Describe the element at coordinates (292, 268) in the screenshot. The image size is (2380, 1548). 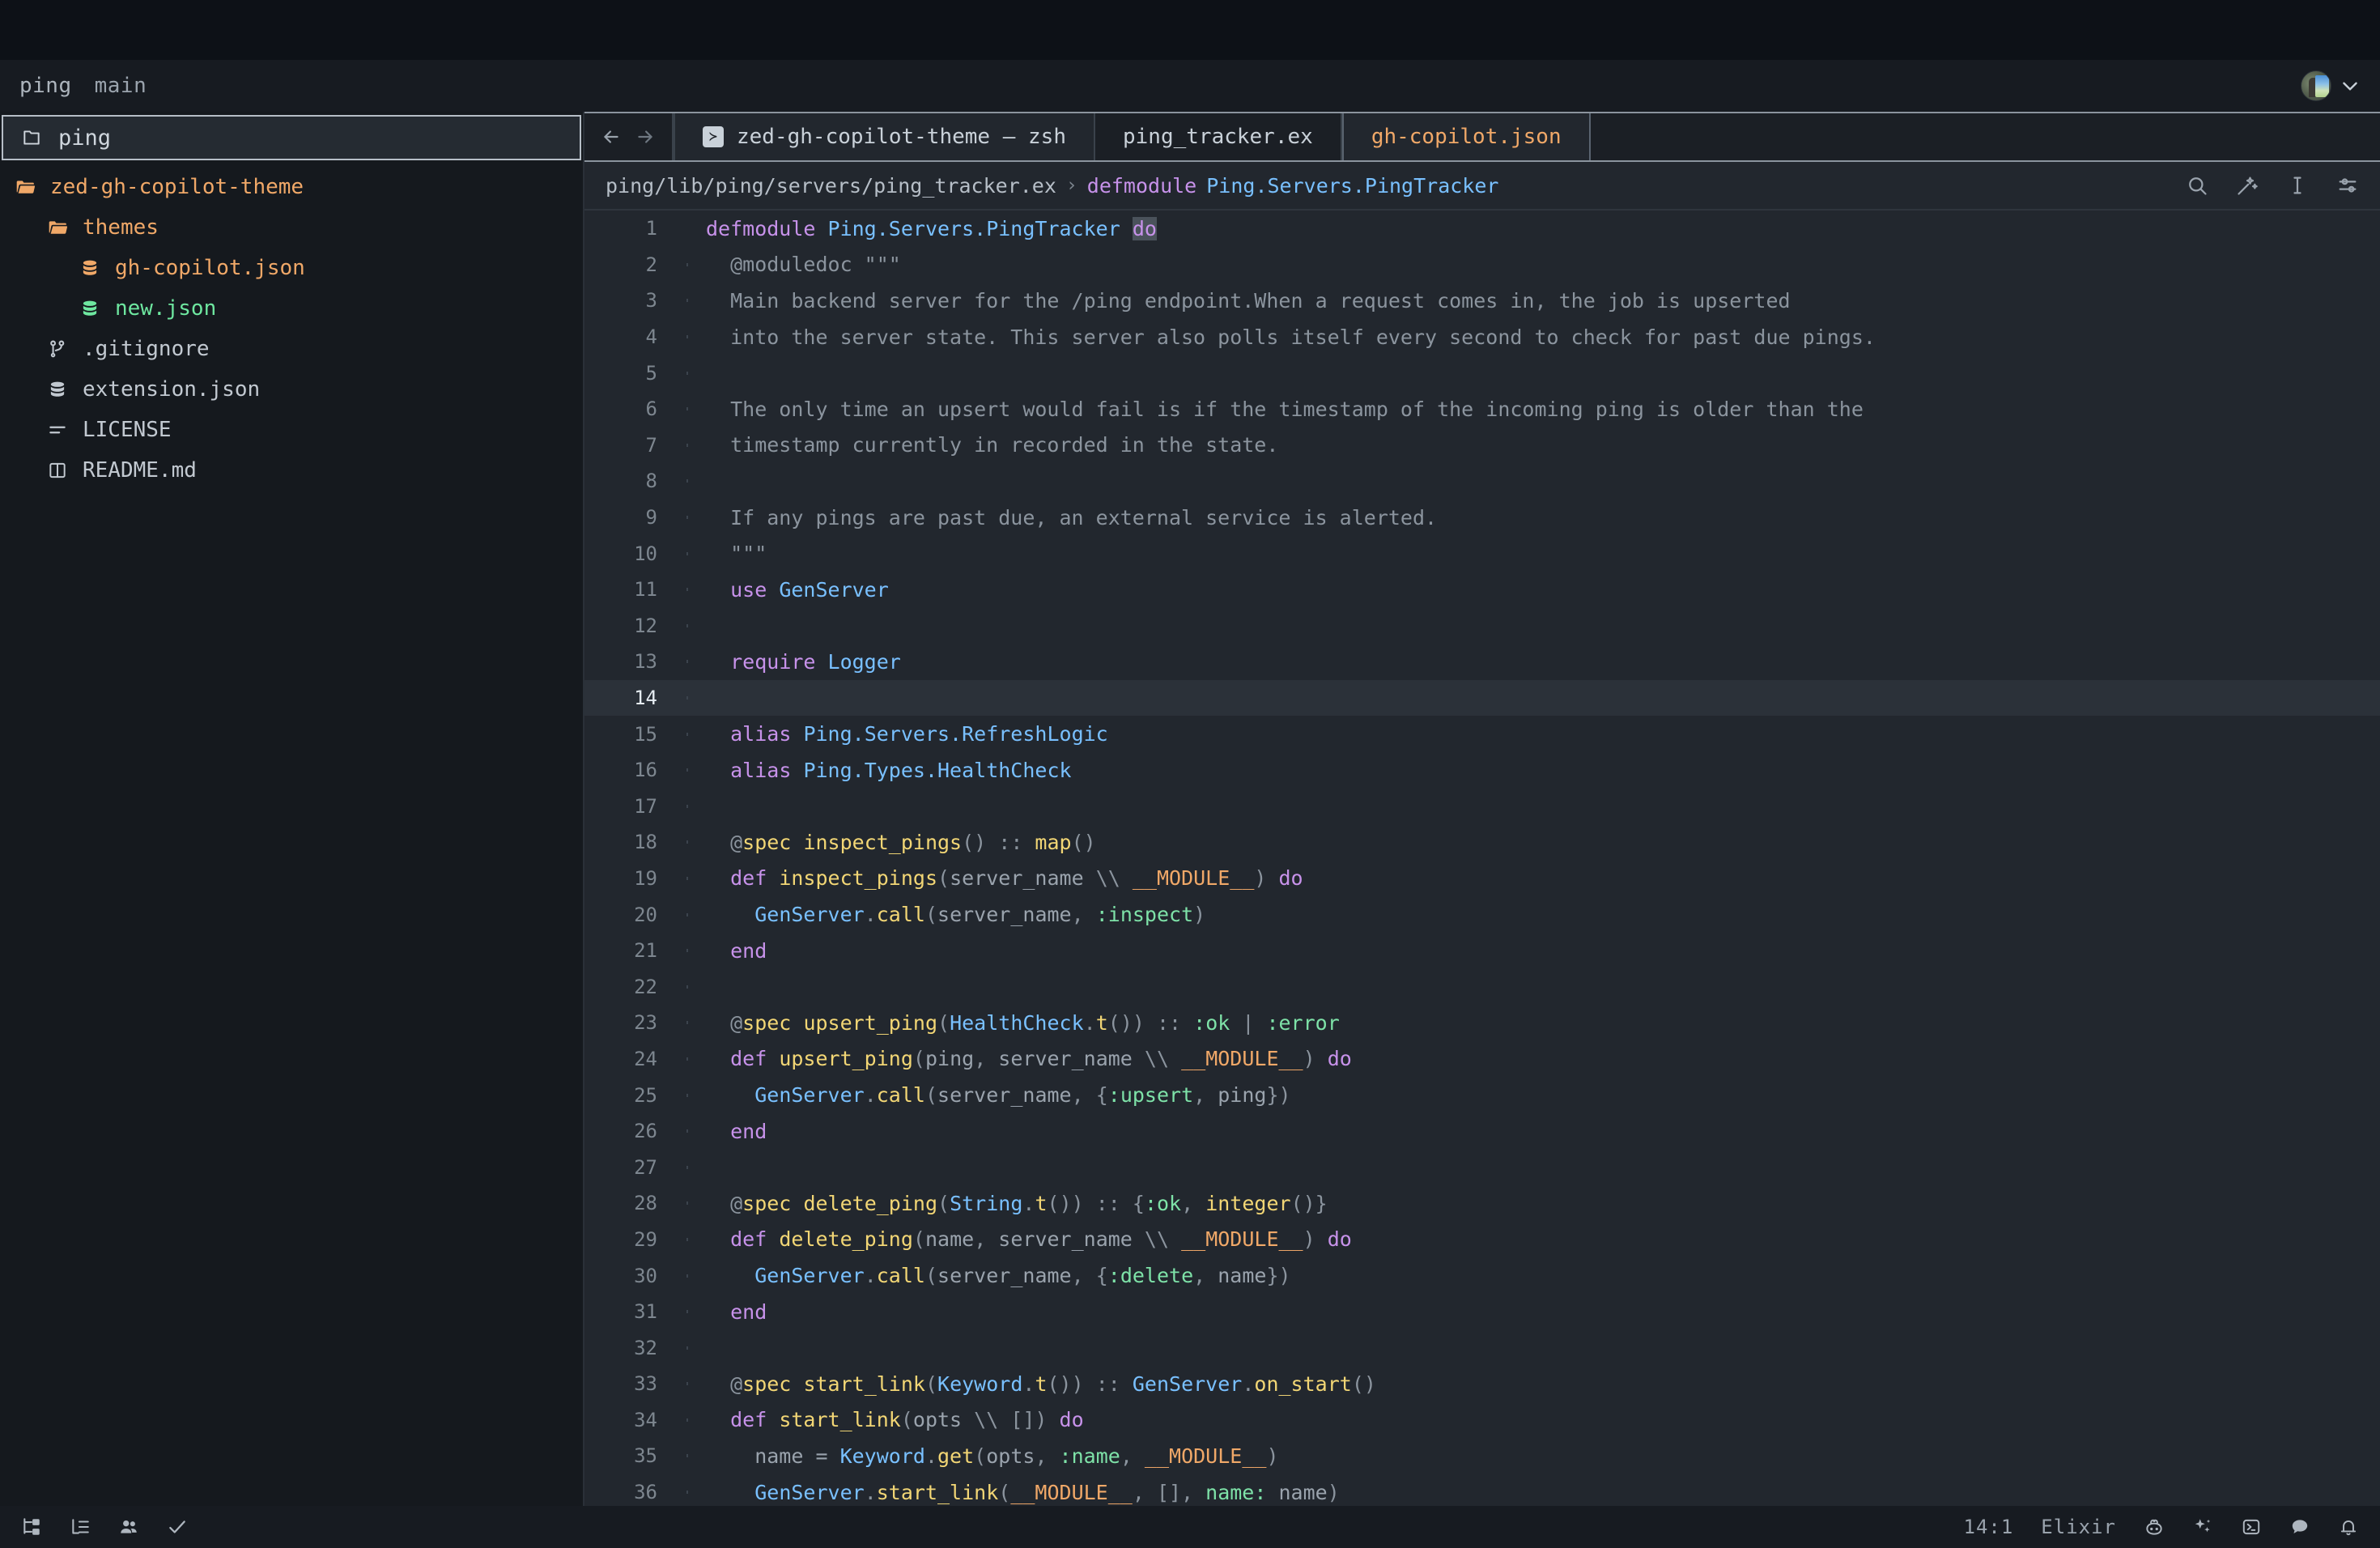
I see `file-tree-item: gh-copilot.json` at that location.